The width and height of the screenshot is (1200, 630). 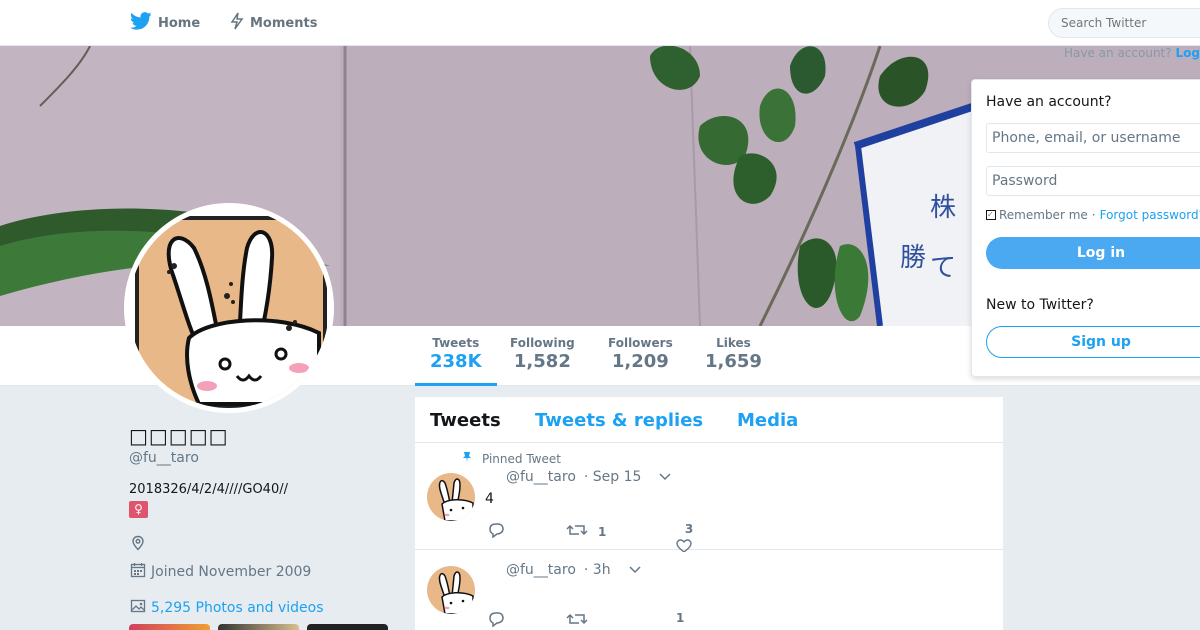 I want to click on pinned-indicator: Pinned Tweet, so click(x=511, y=458).